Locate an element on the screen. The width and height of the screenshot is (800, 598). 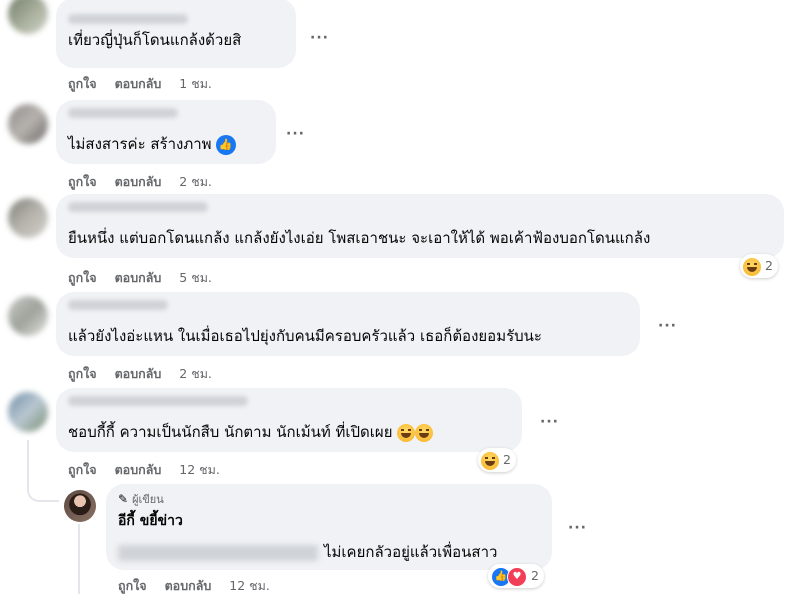
reaction-summary: 👍 ♥ 2 is located at coordinates (516, 576).